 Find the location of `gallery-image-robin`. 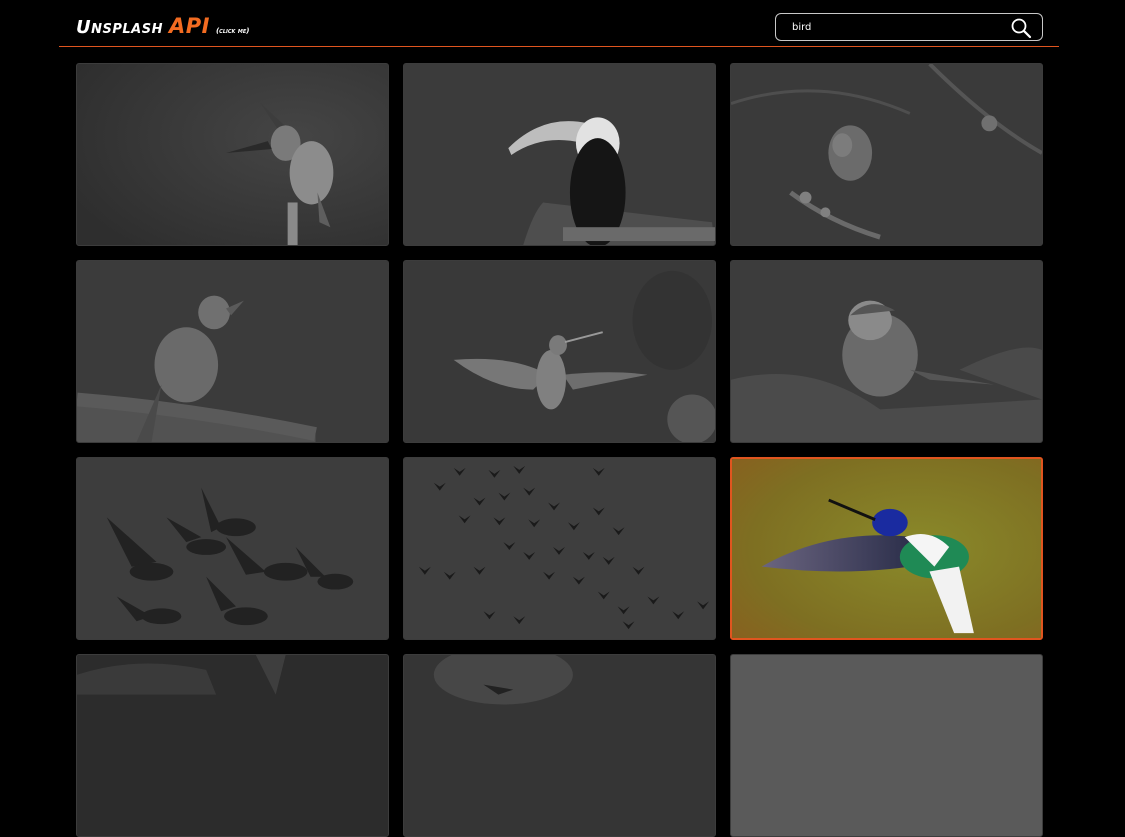

gallery-image-robin is located at coordinates (232, 351).